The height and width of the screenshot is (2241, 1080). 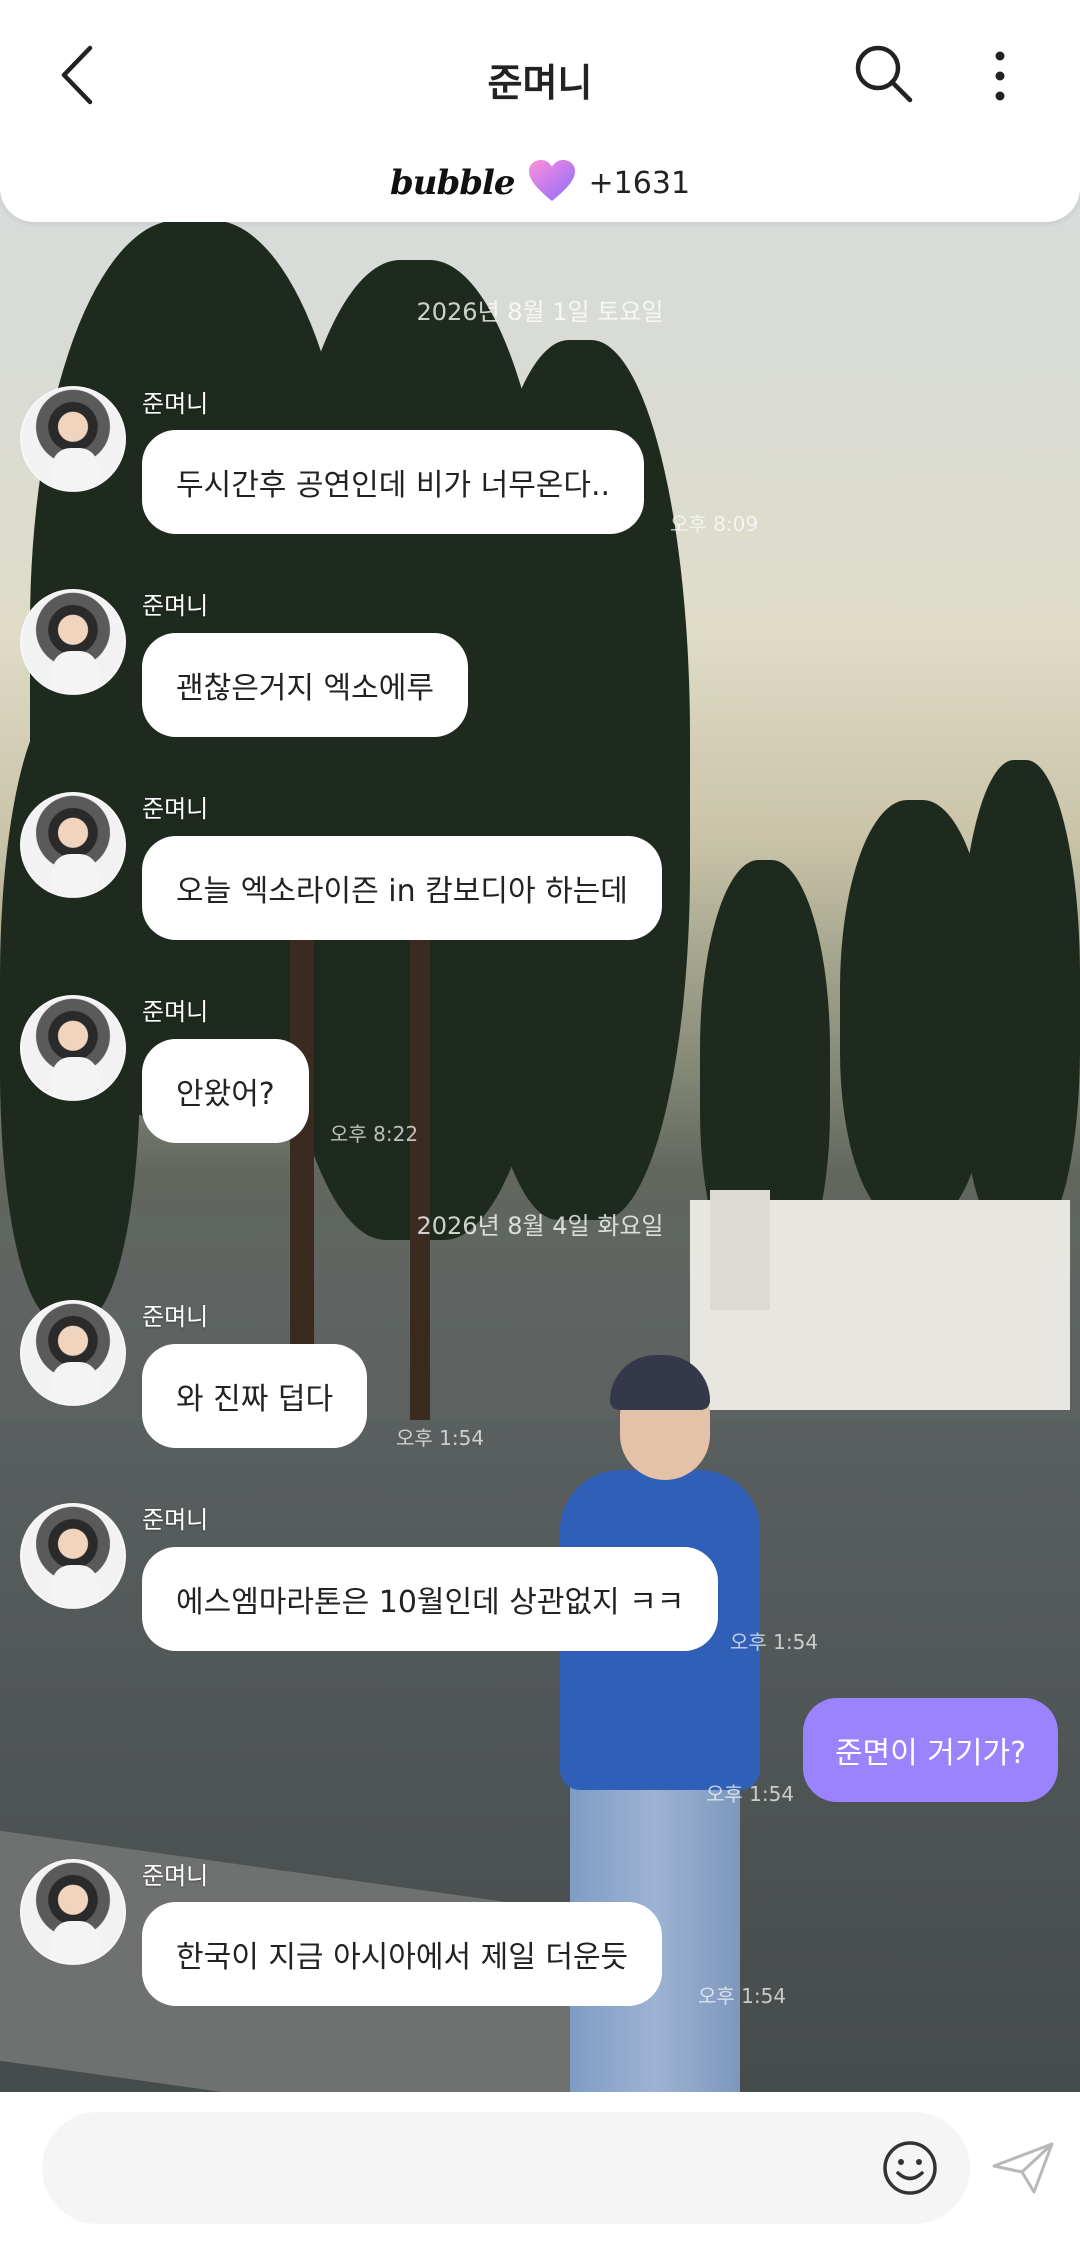 I want to click on outgoing-message-bubble: 준면이 거기가?, so click(x=930, y=1750).